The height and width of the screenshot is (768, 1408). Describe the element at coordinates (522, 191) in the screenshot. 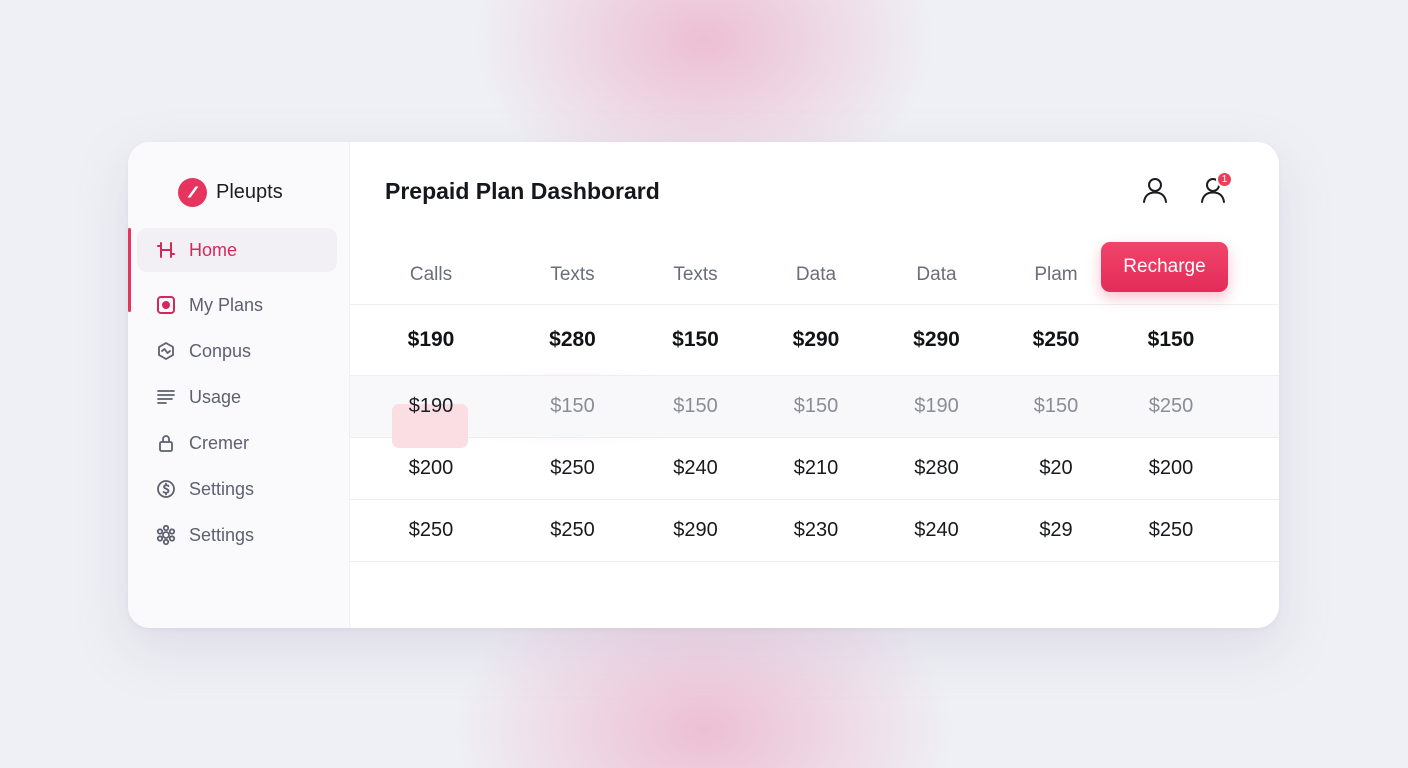

I see `page-title: Prepaid Plan Dashborard` at that location.